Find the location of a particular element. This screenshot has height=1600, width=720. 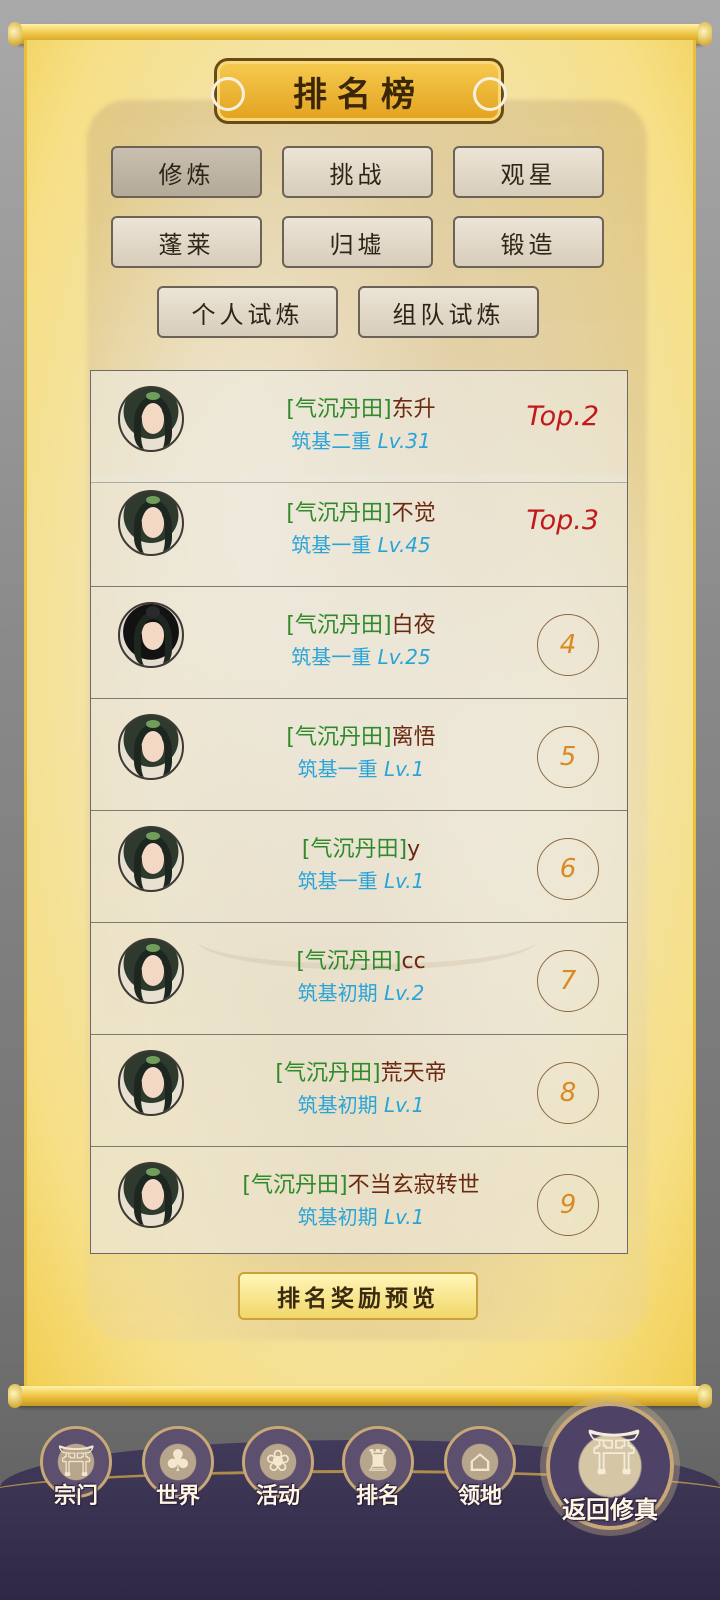

ranking-row: [气沉丹田]东升 筑基二重 Lv.31 Top.2 is located at coordinates (359, 427).